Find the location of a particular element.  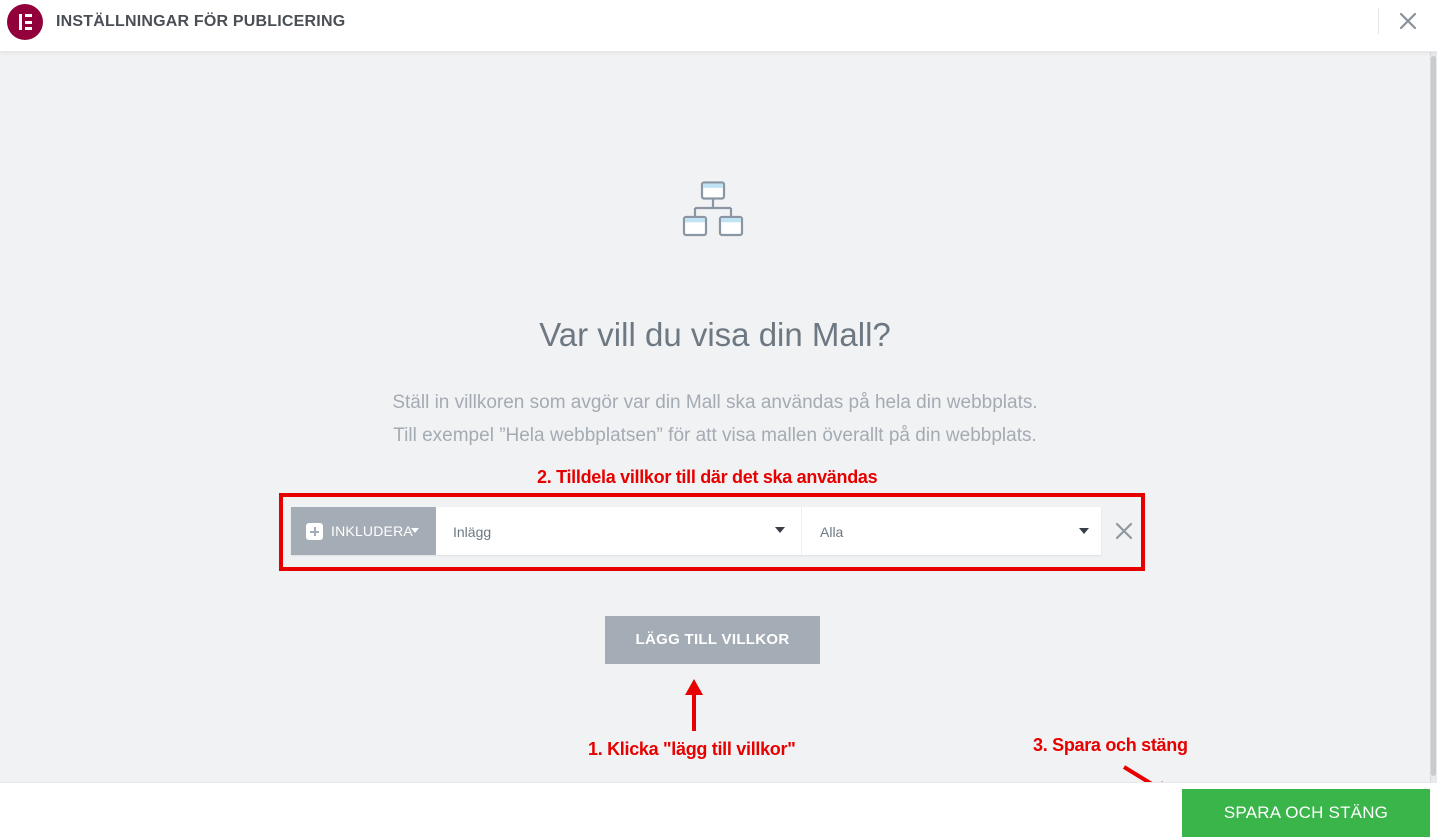

include-type-label: INKLUDERA is located at coordinates (372, 531).